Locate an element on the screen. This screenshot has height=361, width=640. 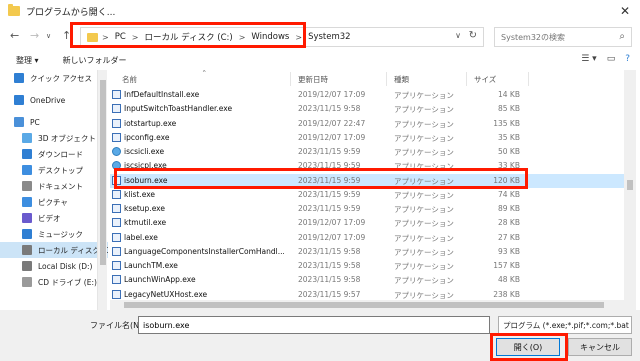
sidebar-item-label: PC is located at coordinates (35, 122).